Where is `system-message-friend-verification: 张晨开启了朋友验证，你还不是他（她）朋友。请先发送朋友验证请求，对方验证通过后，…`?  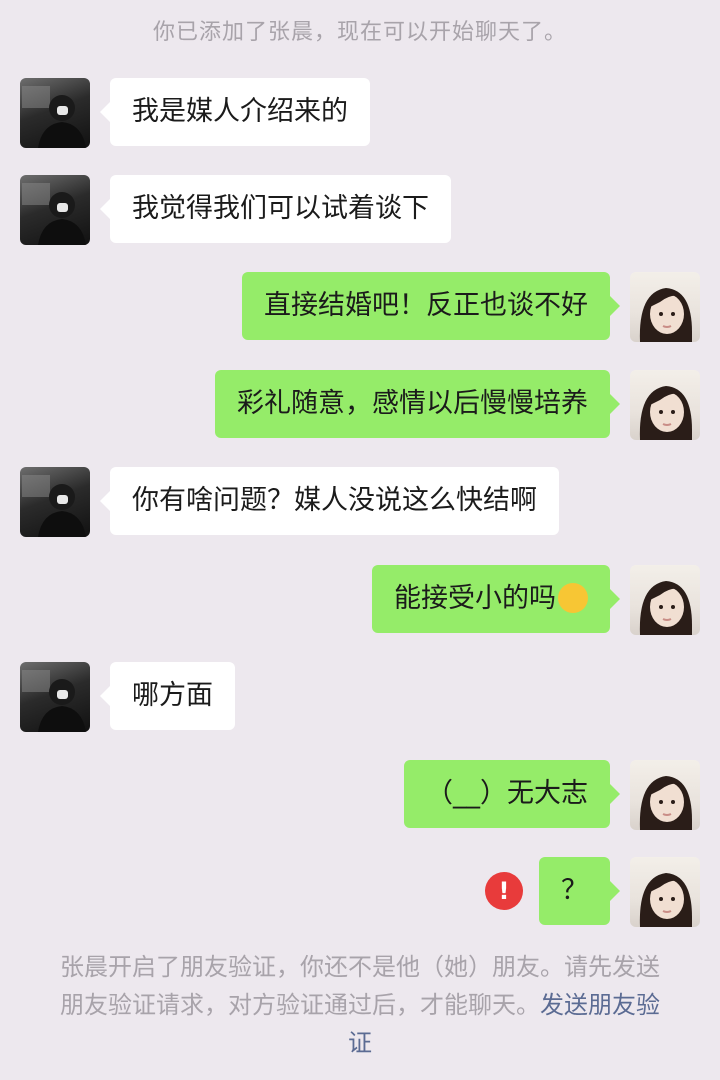
system-message-friend-verification: 张晨开启了朋友验证，你还不是他（她）朋友。请先发送朋友验证请求，对方验证通过后，… is located at coordinates (360, 1005).